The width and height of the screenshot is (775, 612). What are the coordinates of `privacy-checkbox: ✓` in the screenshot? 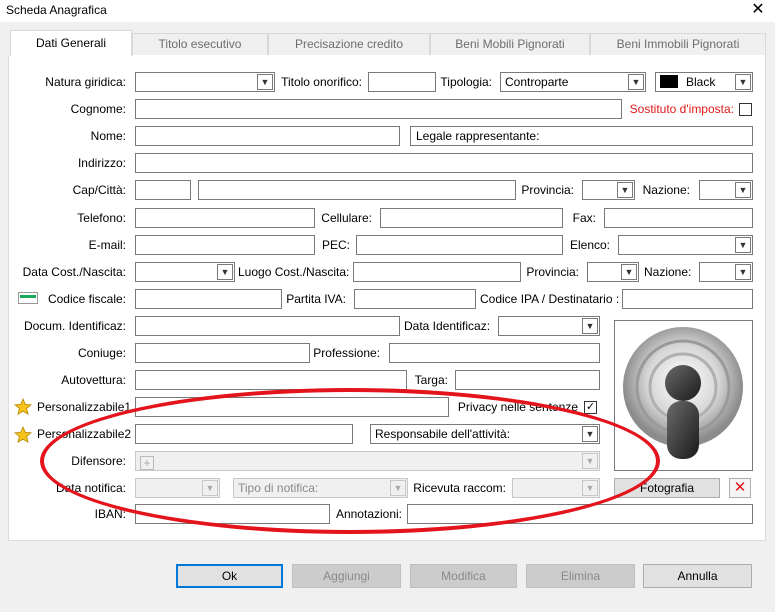 It's located at (590, 407).